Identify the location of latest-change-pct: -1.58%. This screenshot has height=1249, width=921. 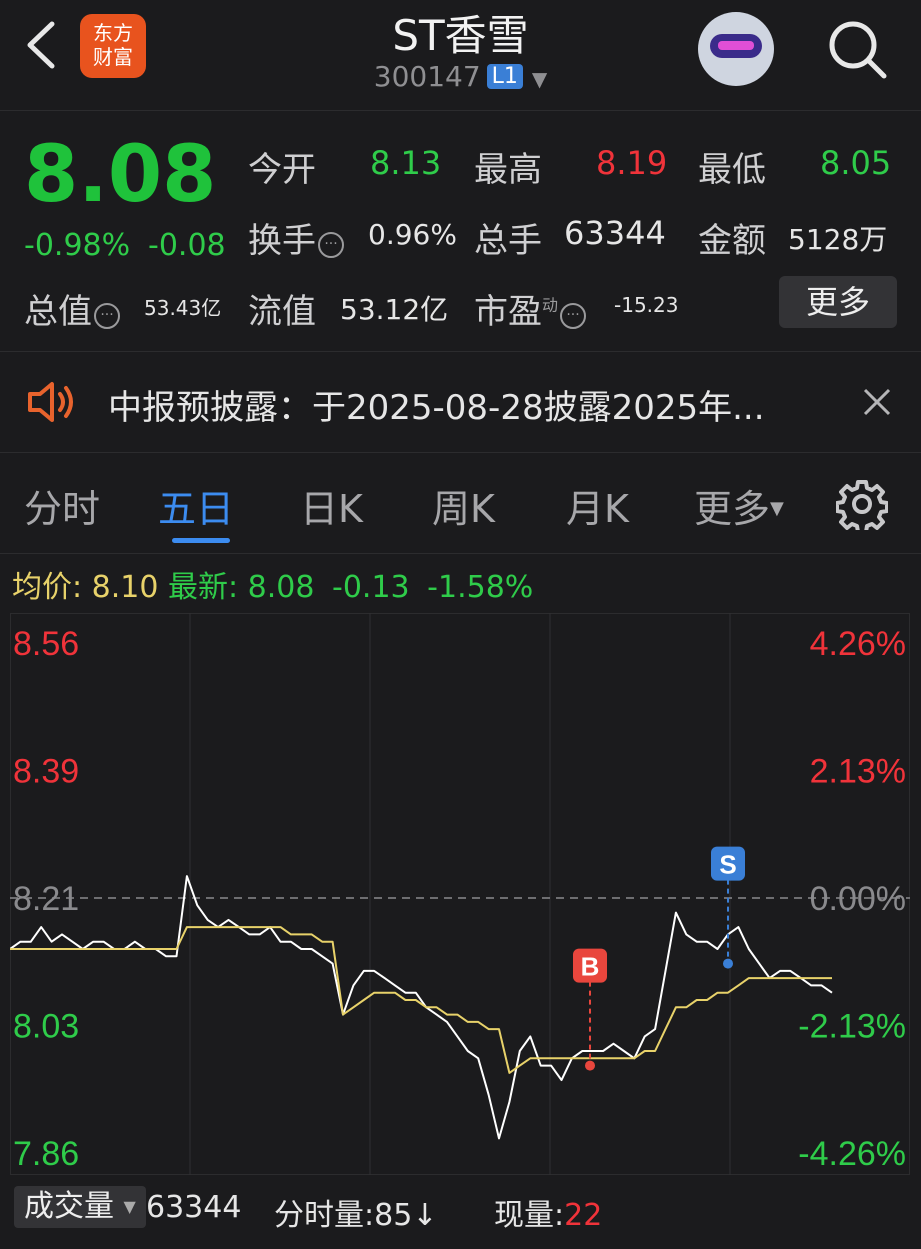
(480, 587).